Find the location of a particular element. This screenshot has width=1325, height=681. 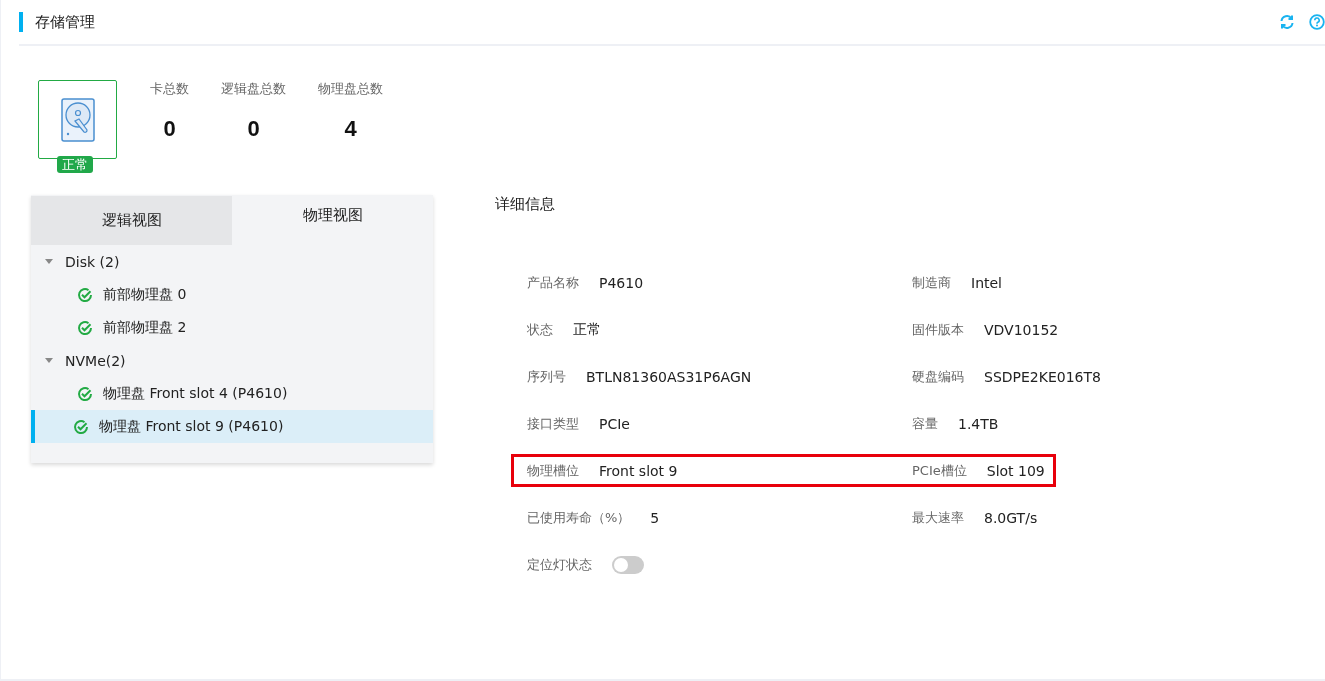

field-value: 1.4TB is located at coordinates (978, 423).